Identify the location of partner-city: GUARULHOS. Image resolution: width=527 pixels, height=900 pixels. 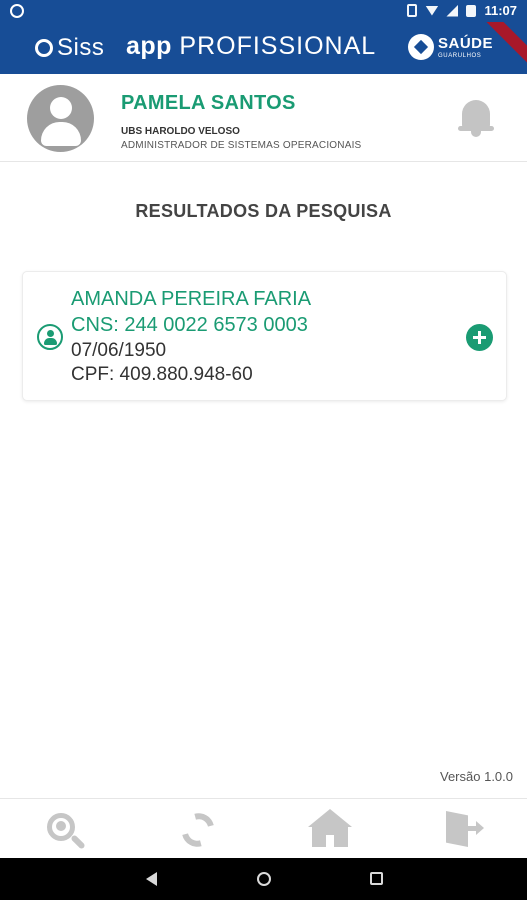
(460, 55).